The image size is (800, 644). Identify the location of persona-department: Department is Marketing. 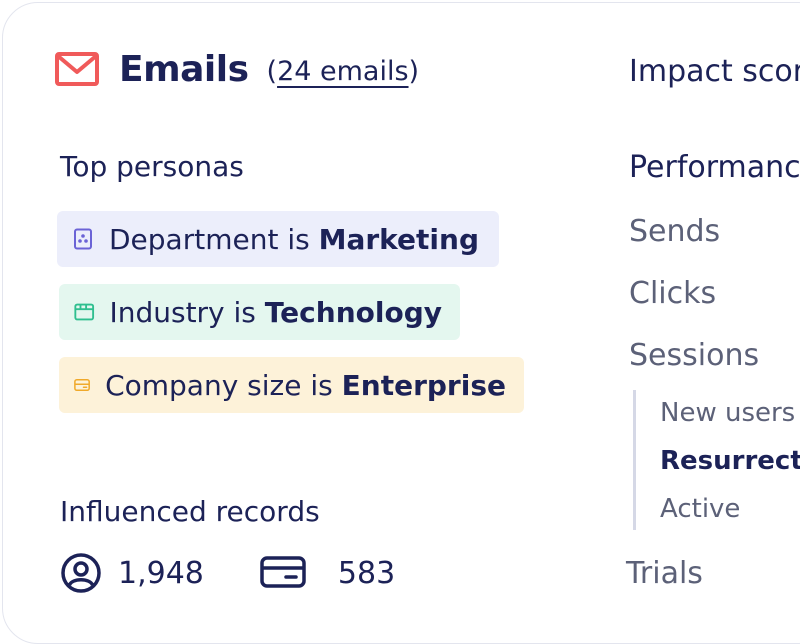
(278, 239).